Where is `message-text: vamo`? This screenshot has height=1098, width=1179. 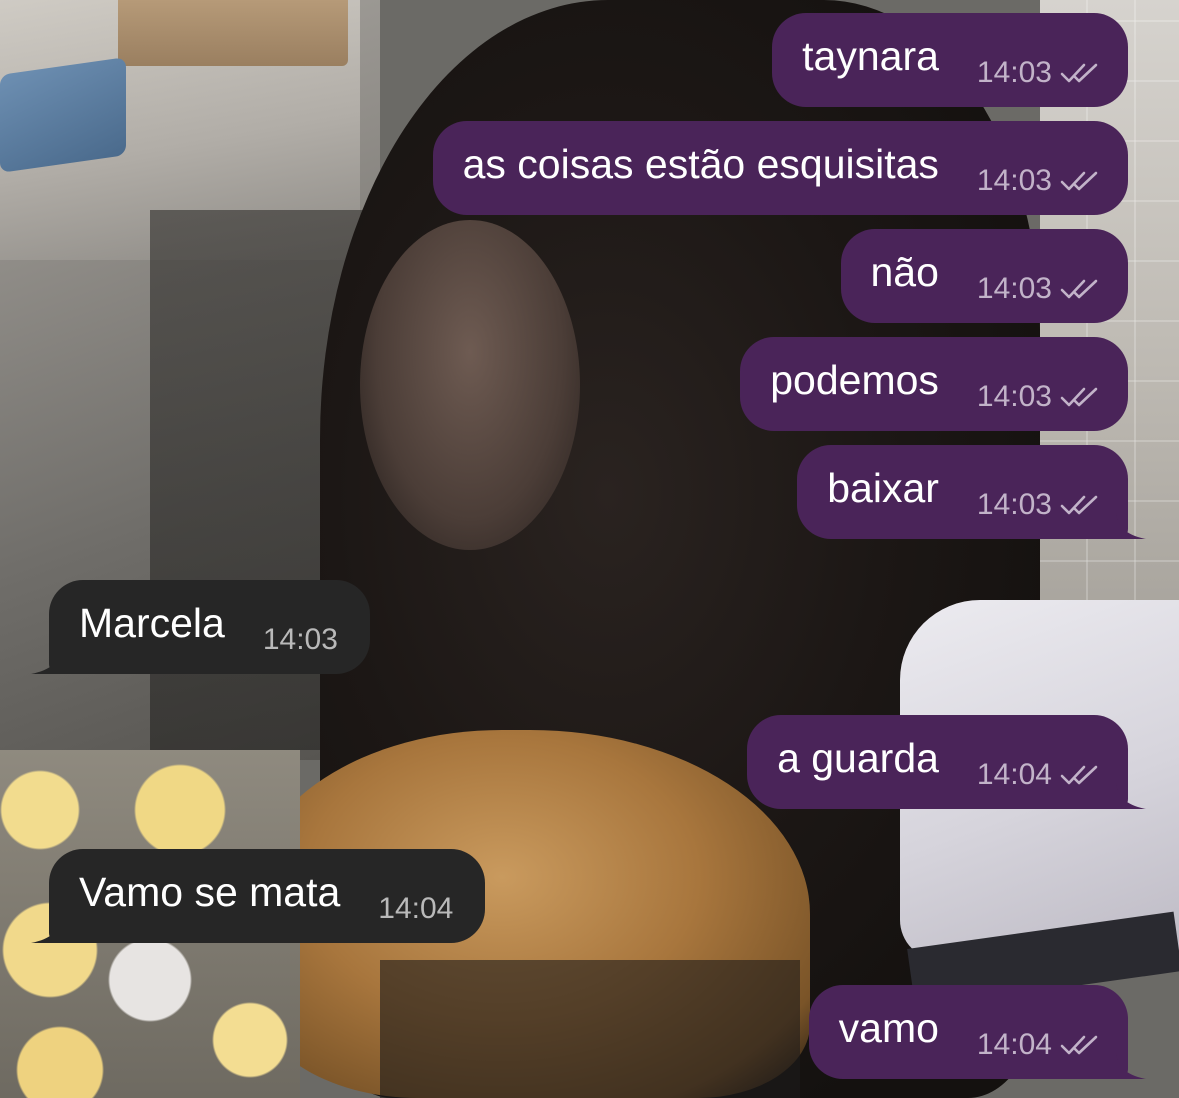
message-text: vamo is located at coordinates (888, 1027).